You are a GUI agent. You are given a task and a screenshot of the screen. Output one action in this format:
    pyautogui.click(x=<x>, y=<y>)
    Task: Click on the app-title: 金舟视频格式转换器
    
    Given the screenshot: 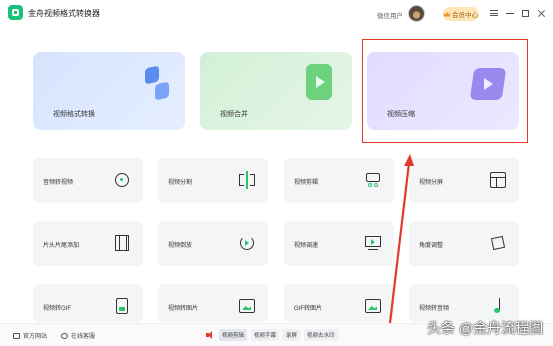 What is the action you would take?
    pyautogui.click(x=64, y=13)
    